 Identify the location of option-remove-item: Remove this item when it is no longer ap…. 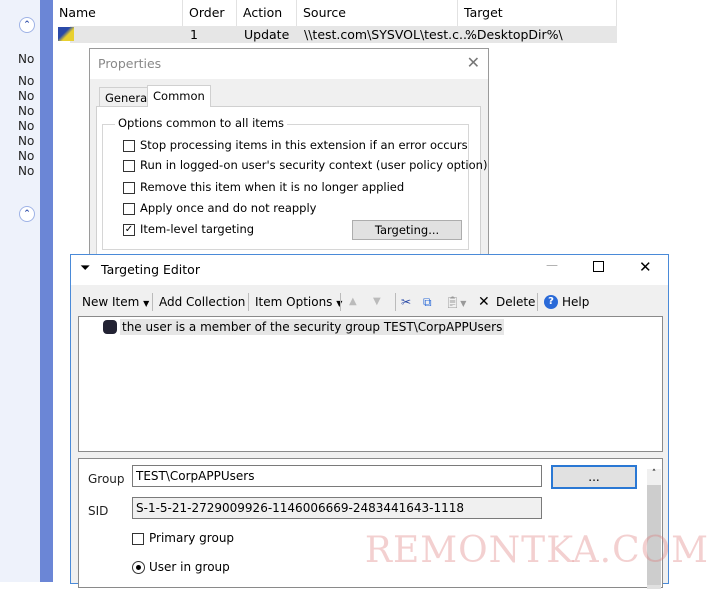
(263, 187).